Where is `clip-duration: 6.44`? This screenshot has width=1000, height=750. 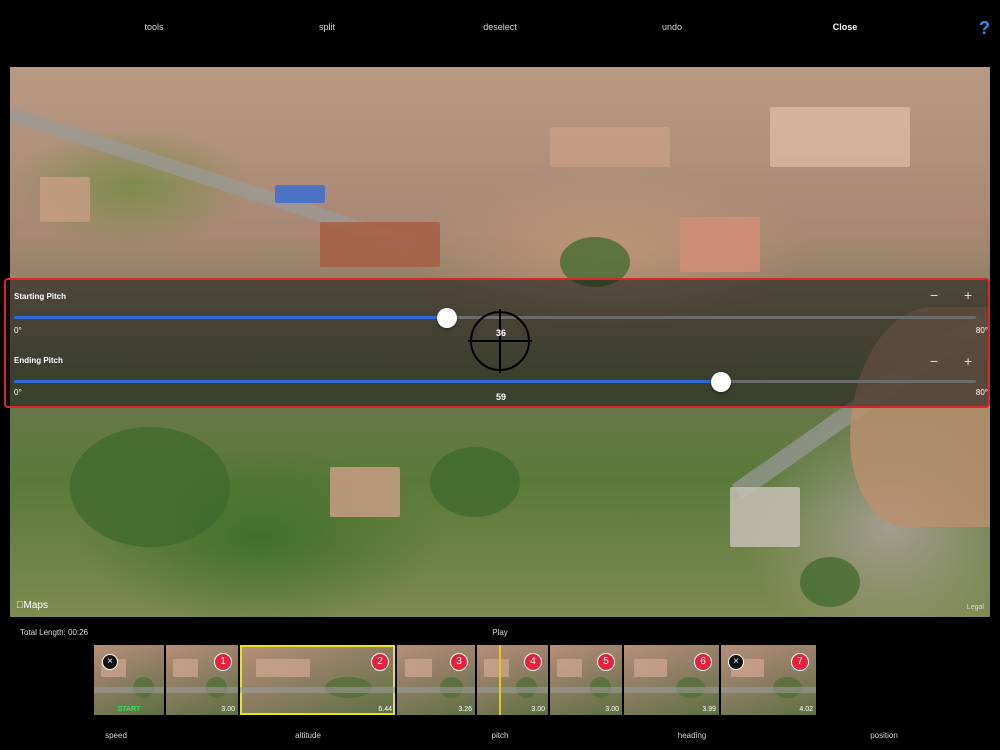 clip-duration: 6.44 is located at coordinates (385, 709).